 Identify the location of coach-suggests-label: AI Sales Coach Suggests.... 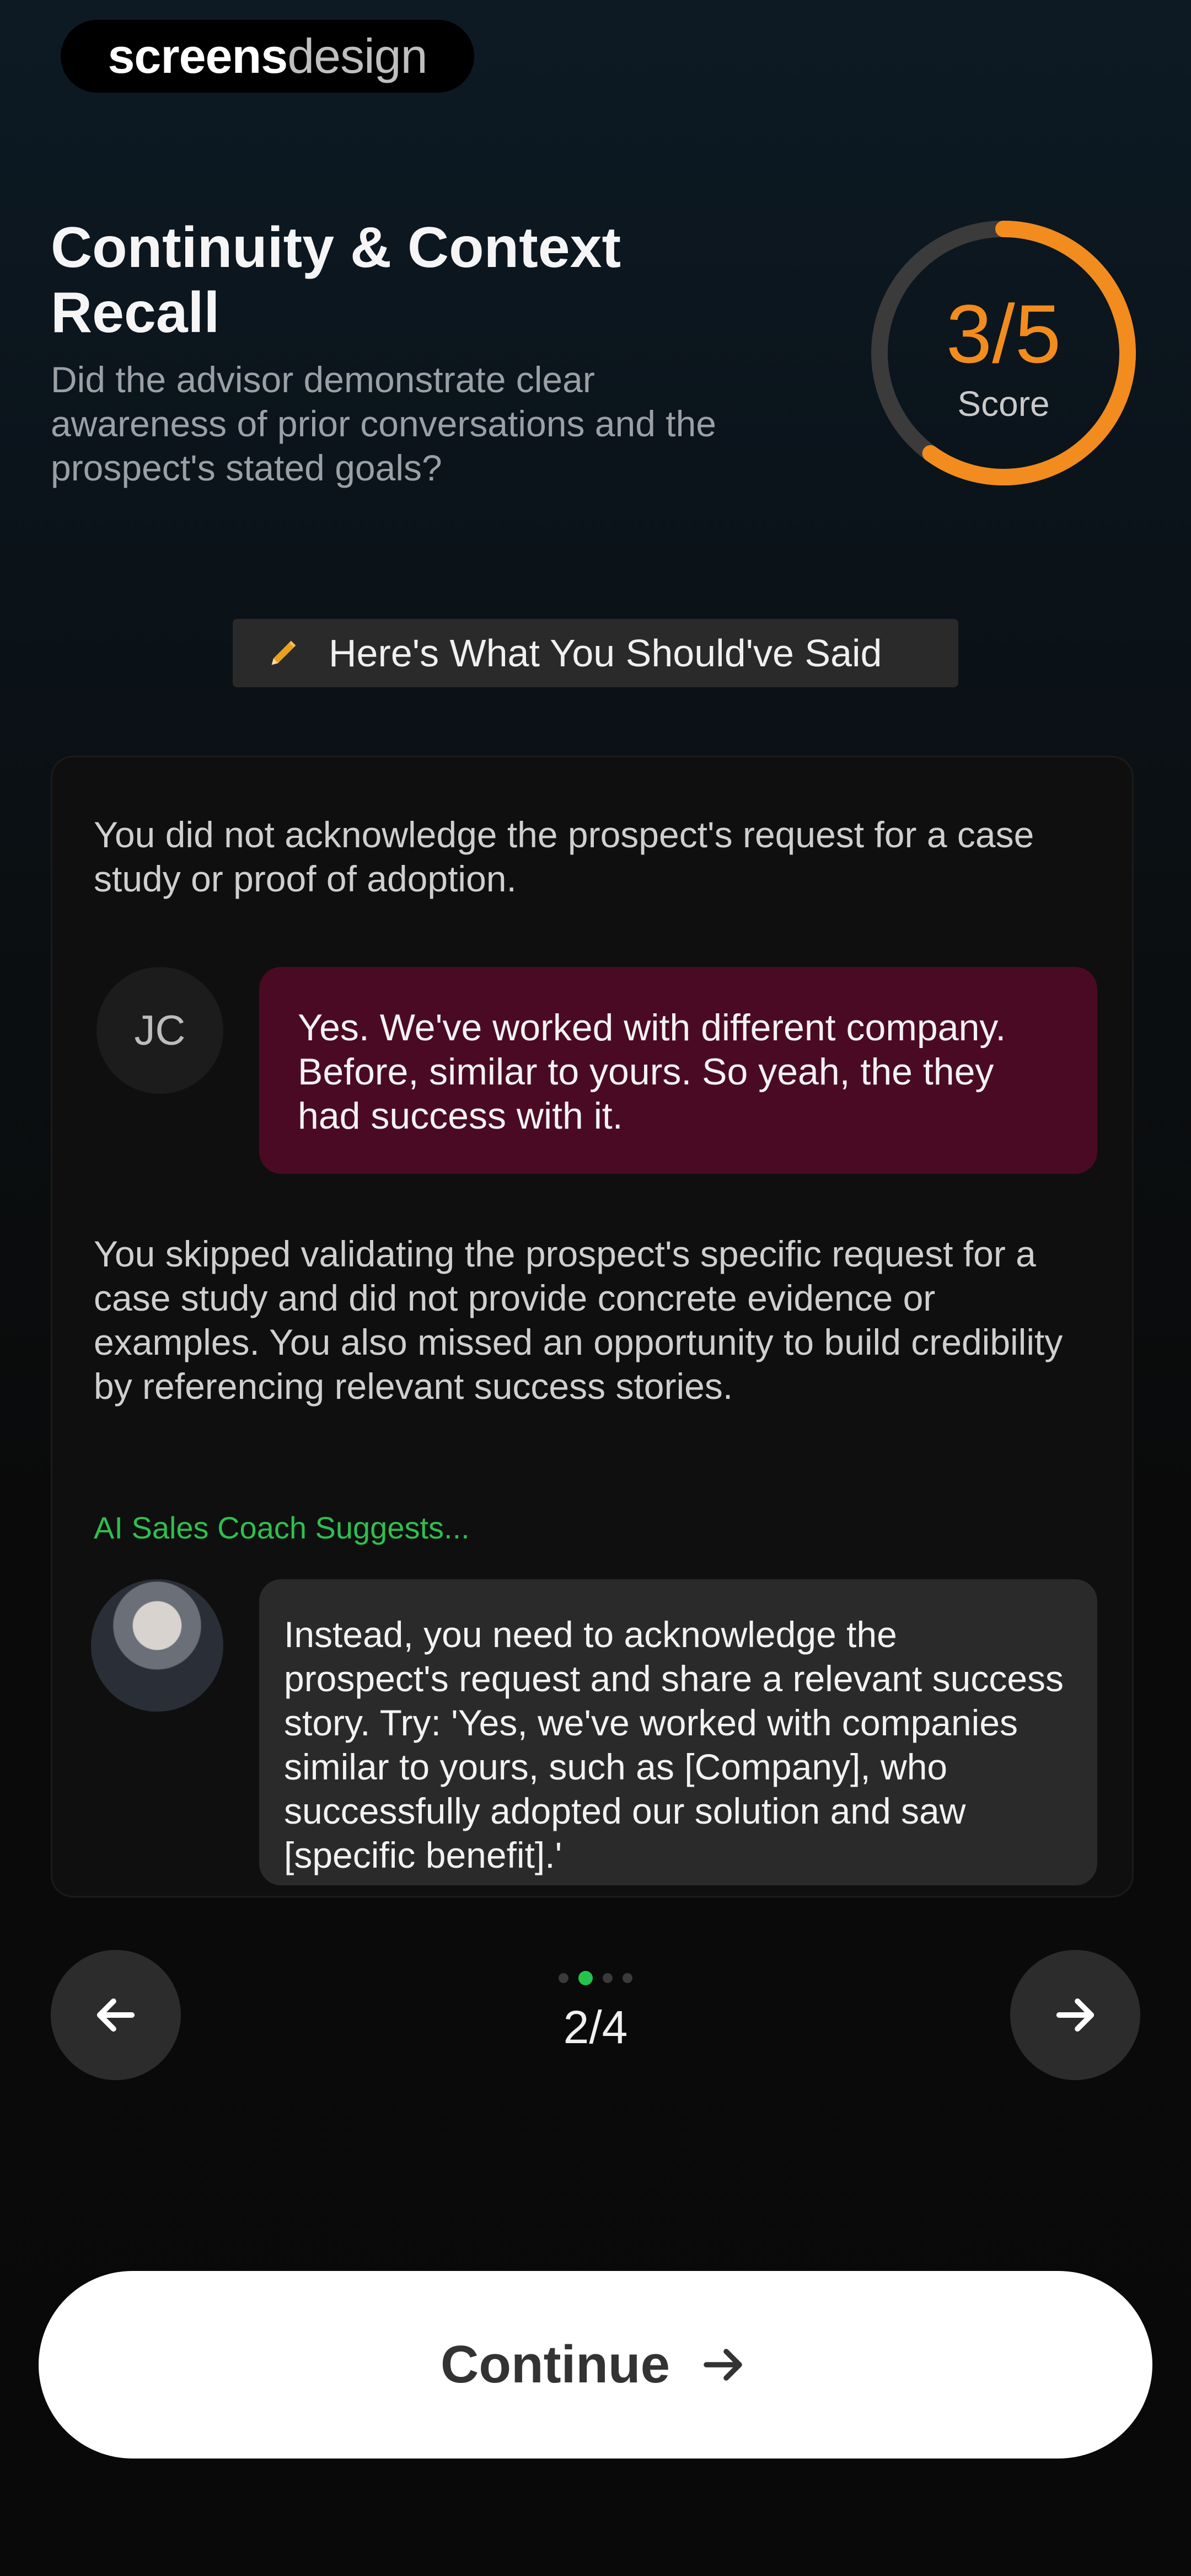
(282, 1527).